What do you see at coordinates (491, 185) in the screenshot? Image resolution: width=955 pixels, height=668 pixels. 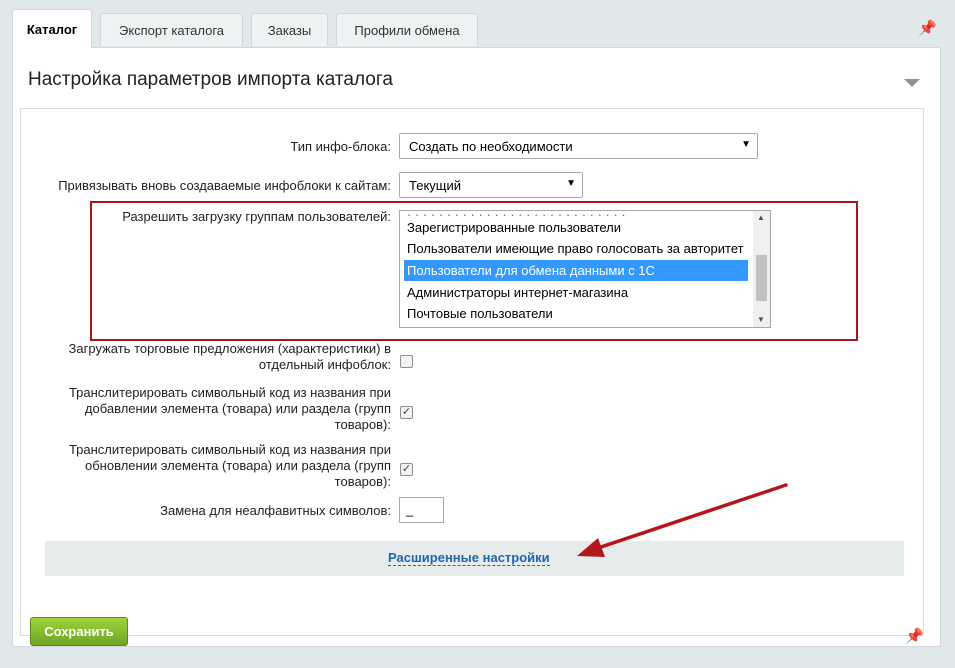 I see `bind-sites-select: Текущий ▼` at bounding box center [491, 185].